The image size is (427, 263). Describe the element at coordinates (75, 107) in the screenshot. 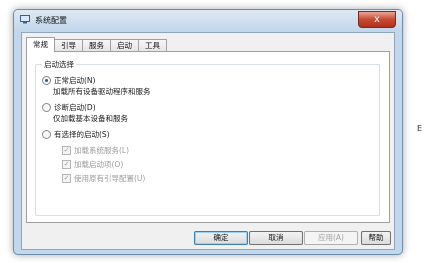

I see `diagnostic-startup-label: 诊断启动(D)` at that location.